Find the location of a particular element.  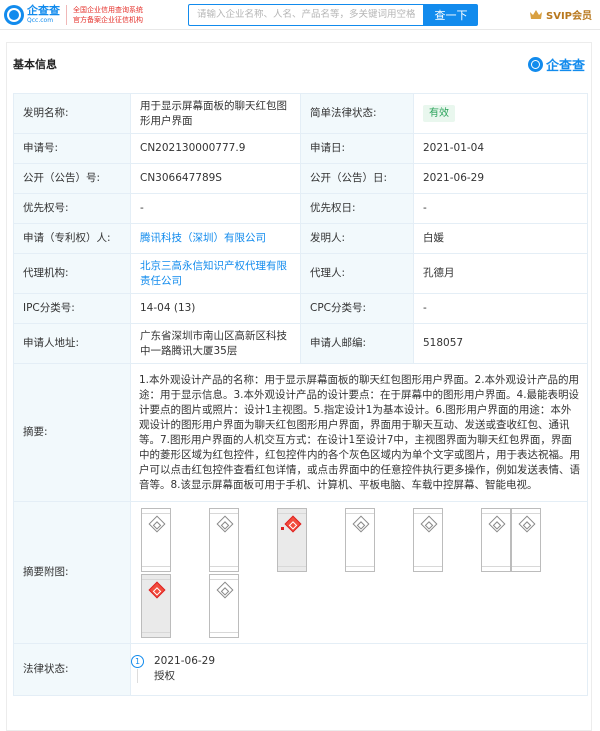

section-title: 基本信息 is located at coordinates (35, 64).